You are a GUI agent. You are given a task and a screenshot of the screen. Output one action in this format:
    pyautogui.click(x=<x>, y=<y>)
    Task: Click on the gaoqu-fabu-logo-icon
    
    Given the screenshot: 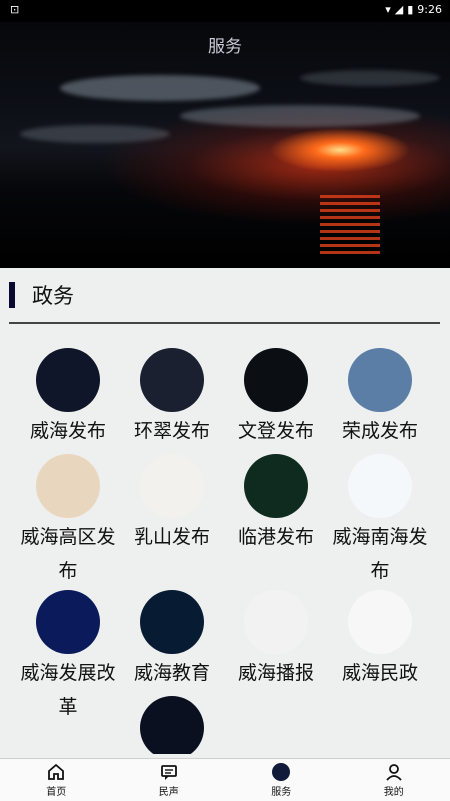 What is the action you would take?
    pyautogui.click(x=68, y=486)
    